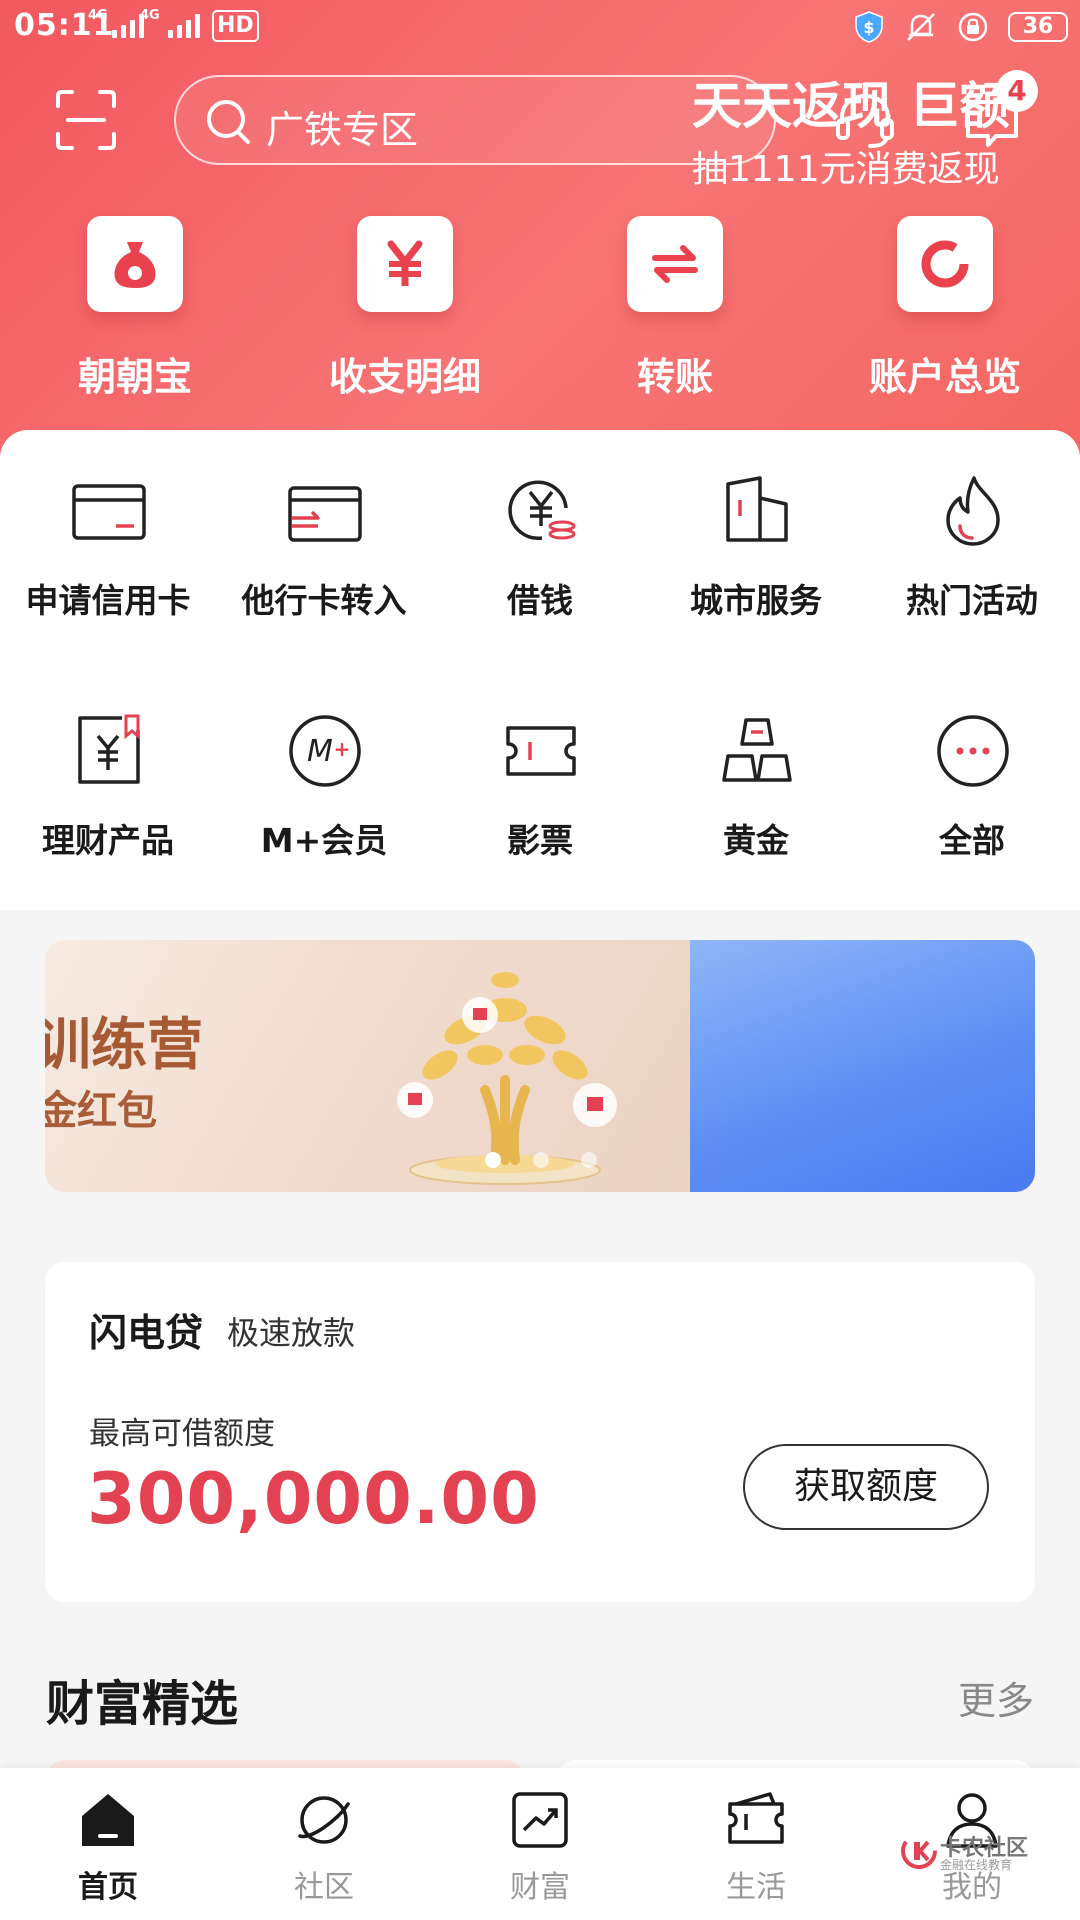 This screenshot has width=1080, height=1920. I want to click on search-input: 广铁专区, so click(475, 120).